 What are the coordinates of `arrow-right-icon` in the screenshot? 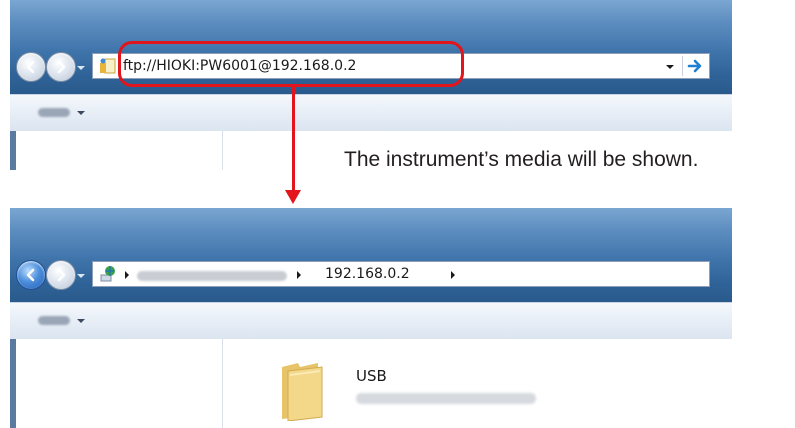 It's located at (694, 66).